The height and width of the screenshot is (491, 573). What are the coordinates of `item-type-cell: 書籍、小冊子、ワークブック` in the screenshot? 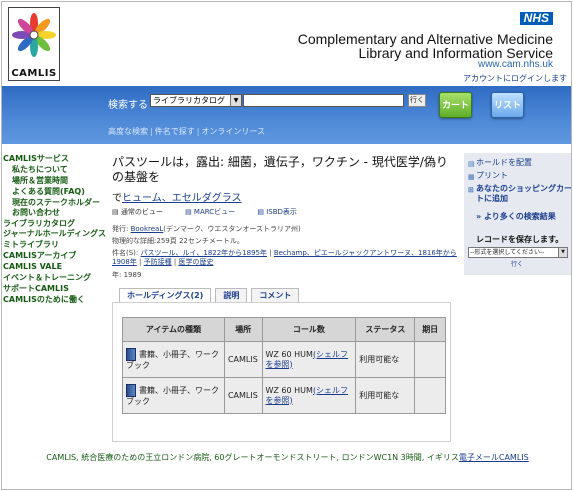 It's located at (173, 395).